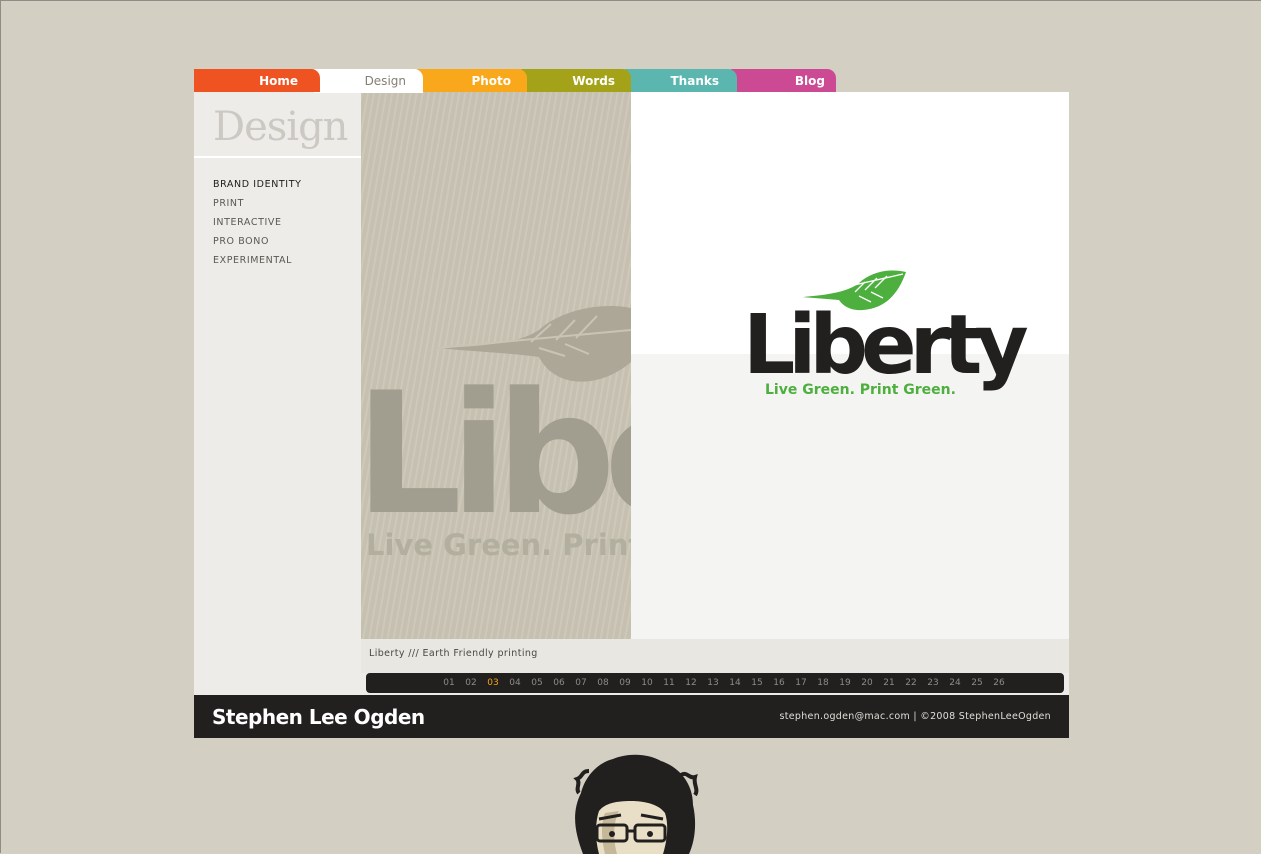 The height and width of the screenshot is (854, 1261). I want to click on section-title: Design, so click(277, 125).